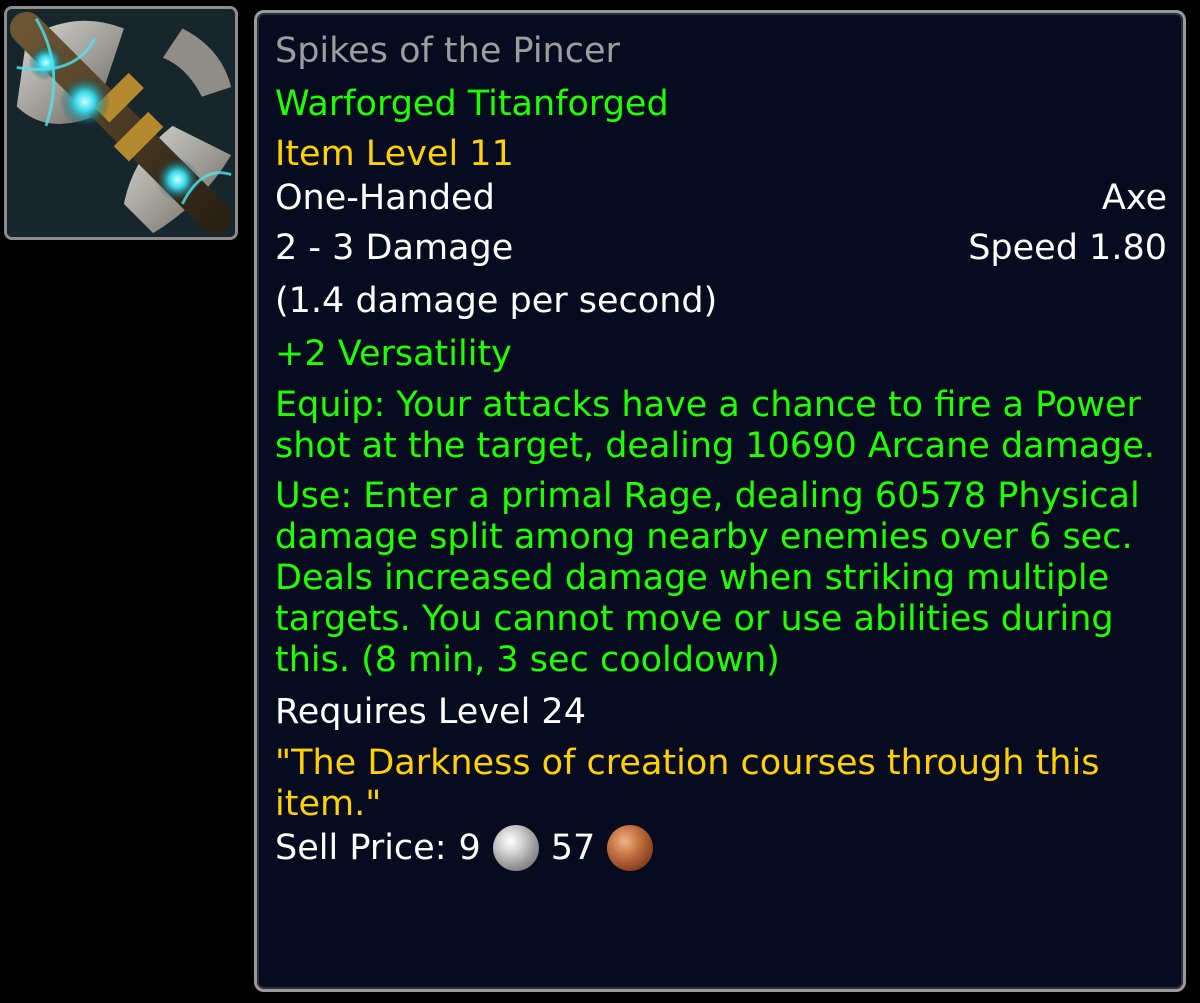  Describe the element at coordinates (447, 51) in the screenshot. I see `item-name: Spikes of the Pincer` at that location.